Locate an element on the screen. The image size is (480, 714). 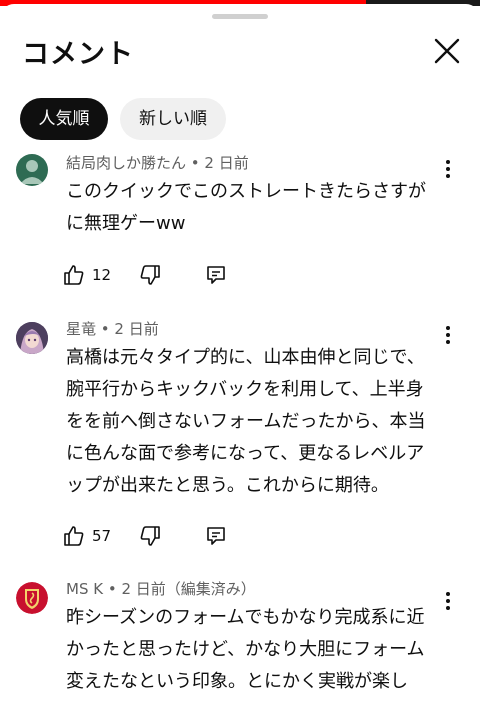
like-count: 57 is located at coordinates (102, 536).